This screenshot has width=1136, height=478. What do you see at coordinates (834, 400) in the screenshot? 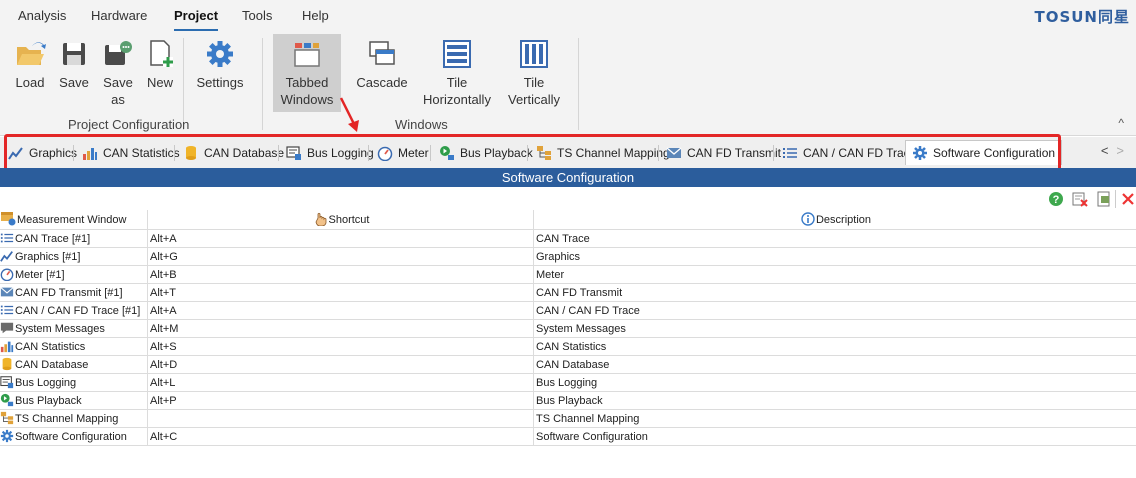
I see `description-cell: Bus Playback` at bounding box center [834, 400].